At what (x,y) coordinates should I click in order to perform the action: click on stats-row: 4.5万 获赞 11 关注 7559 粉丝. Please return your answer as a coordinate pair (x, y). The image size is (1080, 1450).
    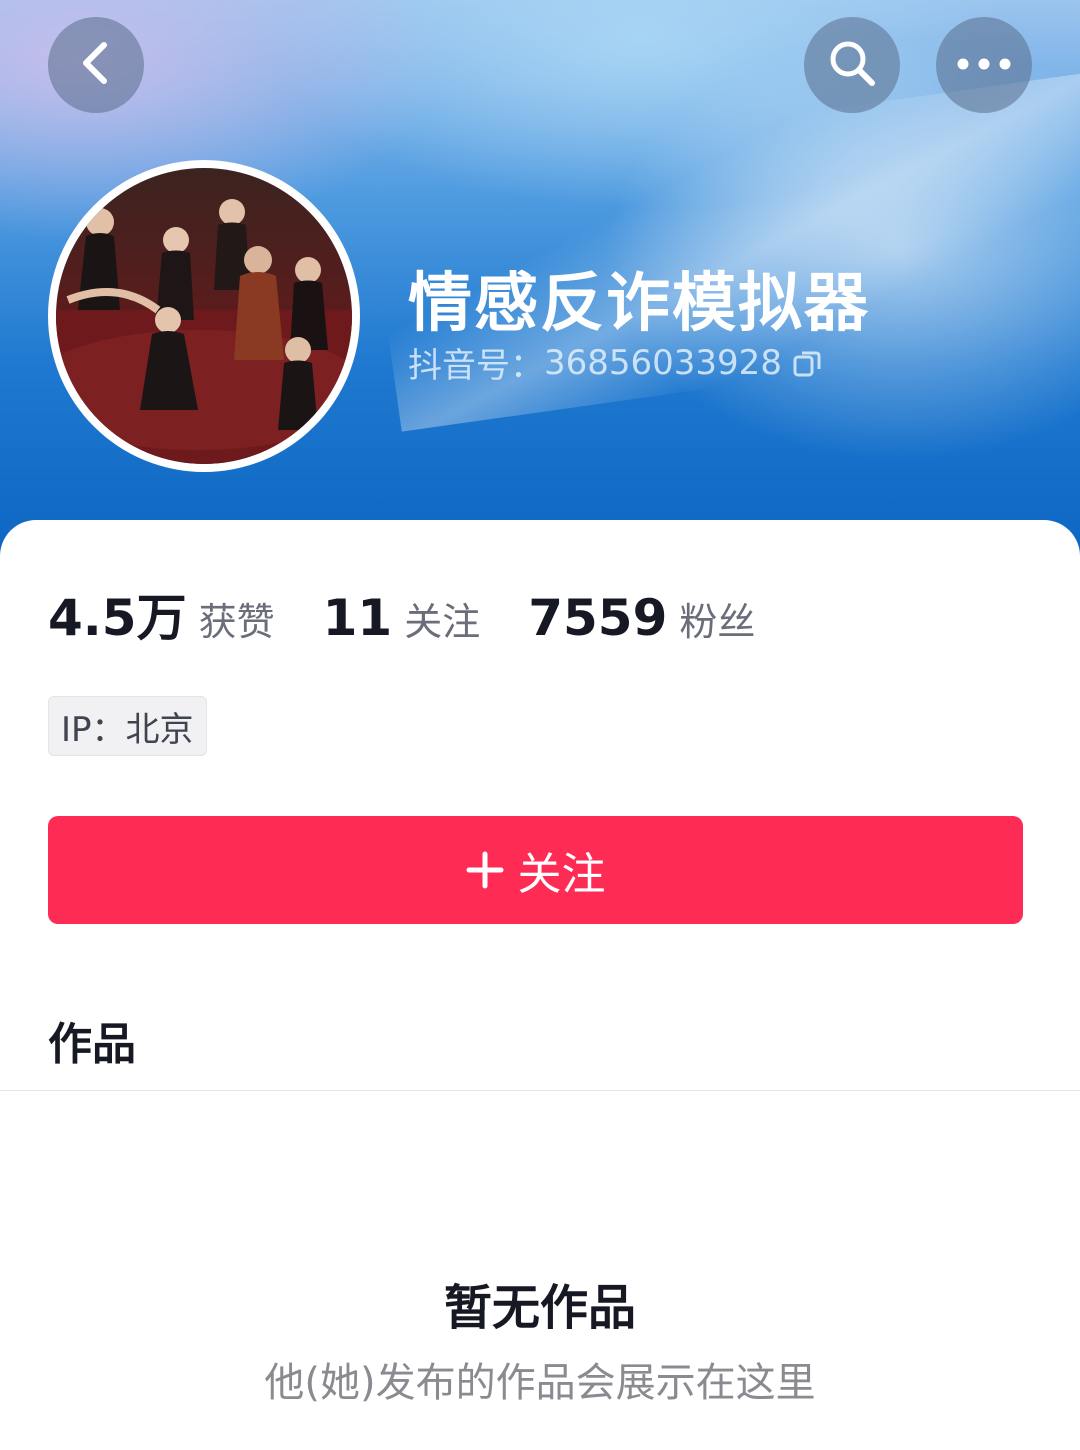
    Looking at the image, I should click on (425, 614).